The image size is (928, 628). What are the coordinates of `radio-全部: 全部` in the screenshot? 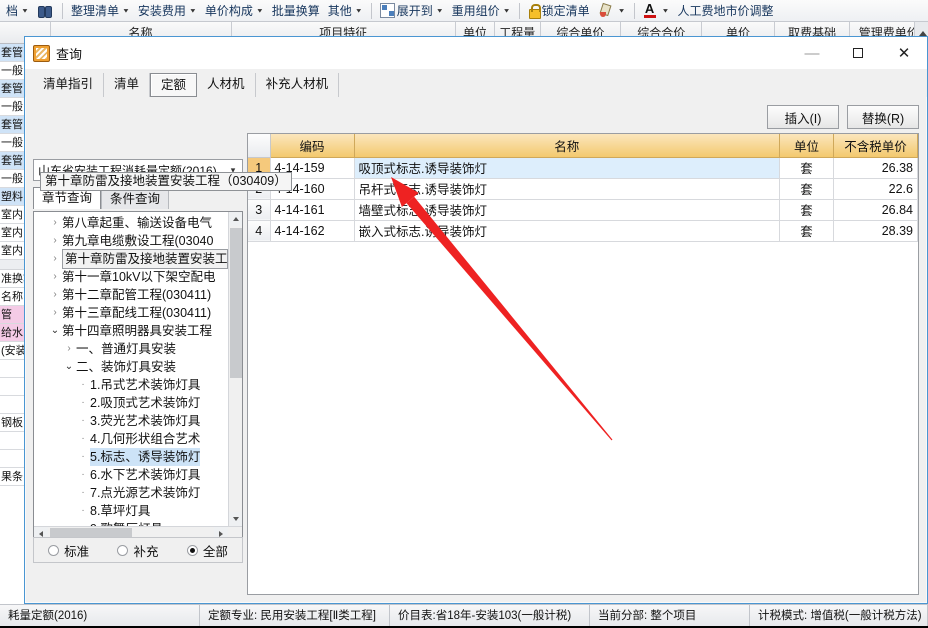 It's located at (207, 550).